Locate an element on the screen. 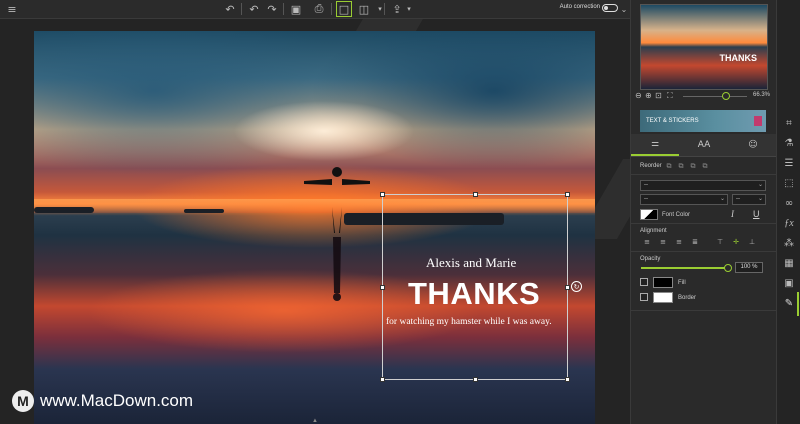 Image resolution: width=800 pixels, height=424 pixels. undo-step-icon: ↶ is located at coordinates (254, 9).